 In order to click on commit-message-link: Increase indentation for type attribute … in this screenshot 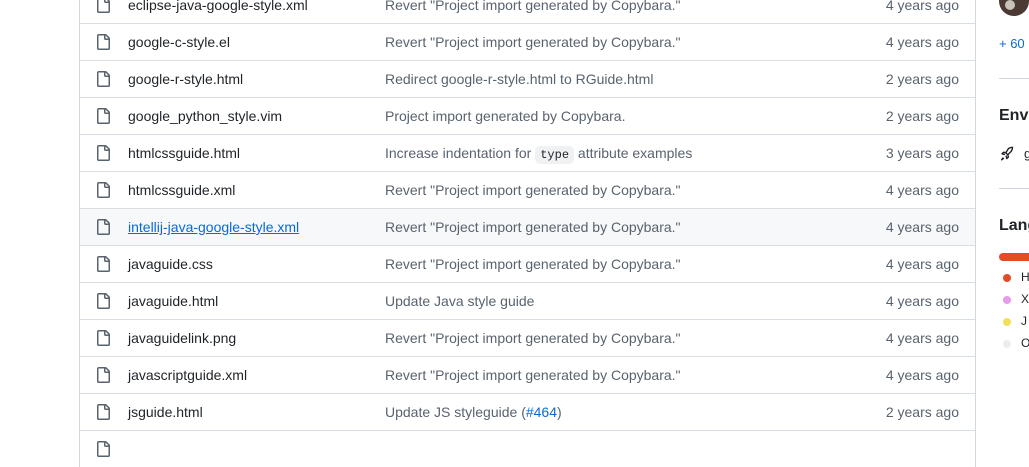, I will do `click(539, 154)`.